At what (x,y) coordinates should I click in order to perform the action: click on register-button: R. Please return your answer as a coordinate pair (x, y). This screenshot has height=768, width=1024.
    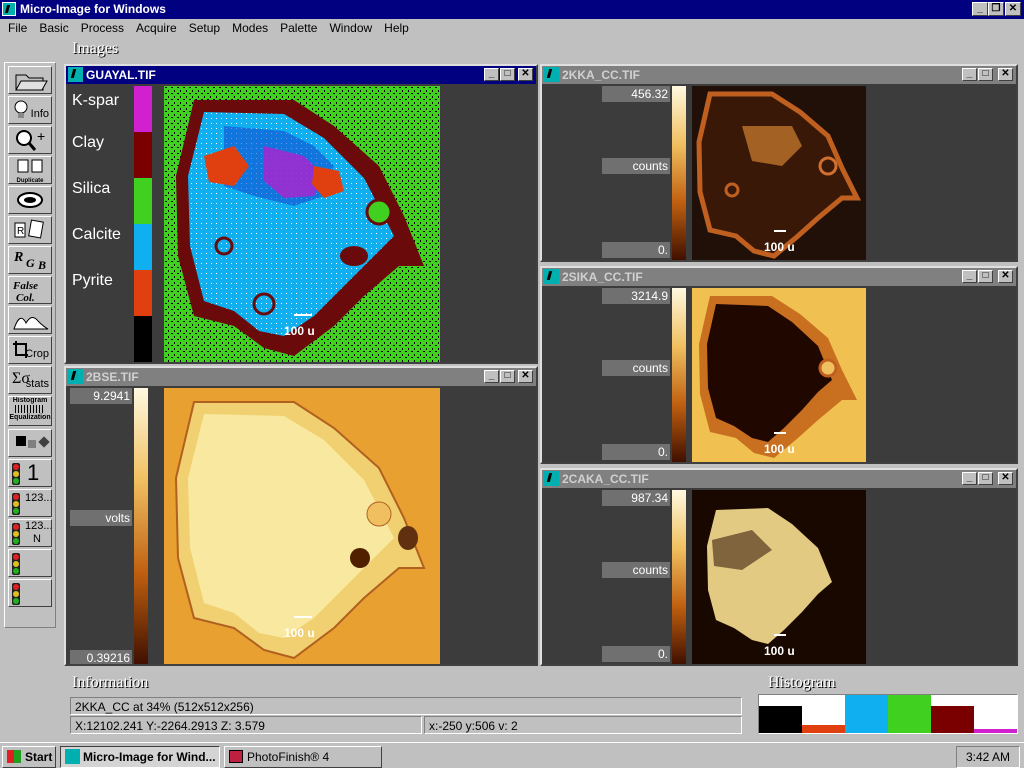
    Looking at the image, I should click on (30, 230).